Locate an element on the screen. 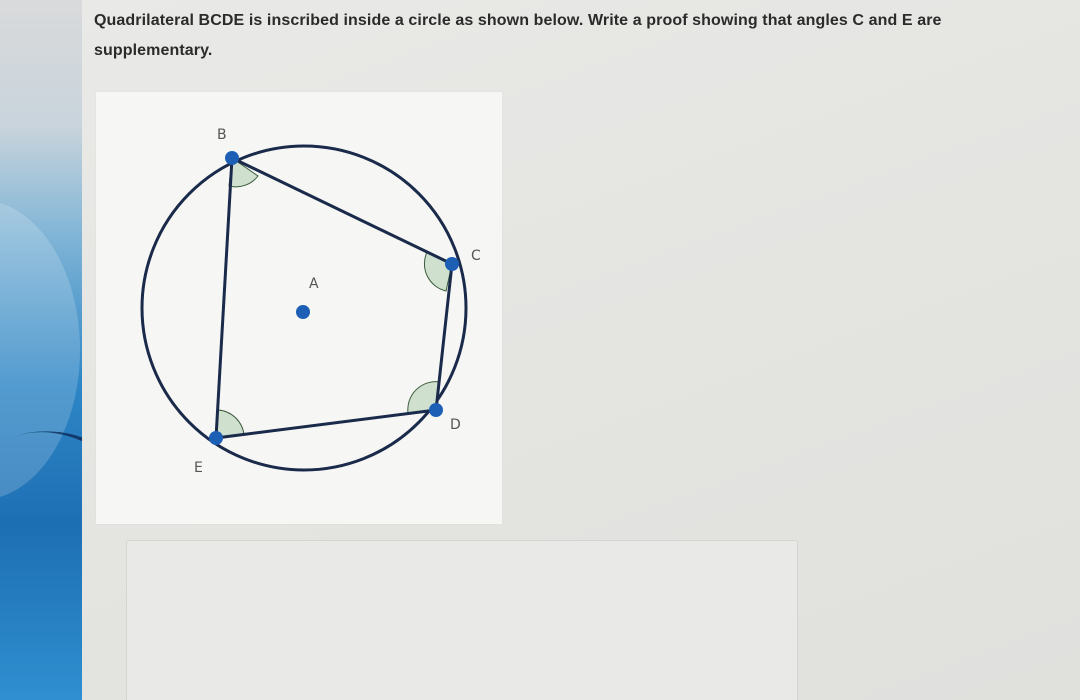  desktop-wave is located at coordinates (41, 550).